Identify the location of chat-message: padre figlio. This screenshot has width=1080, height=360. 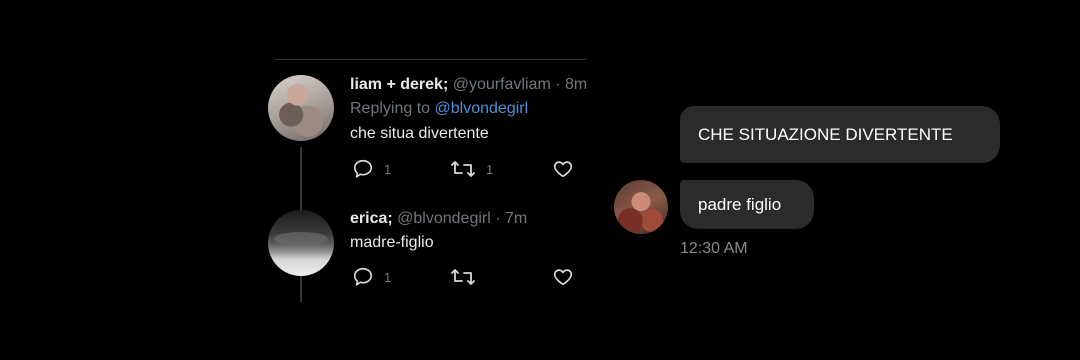
(747, 204).